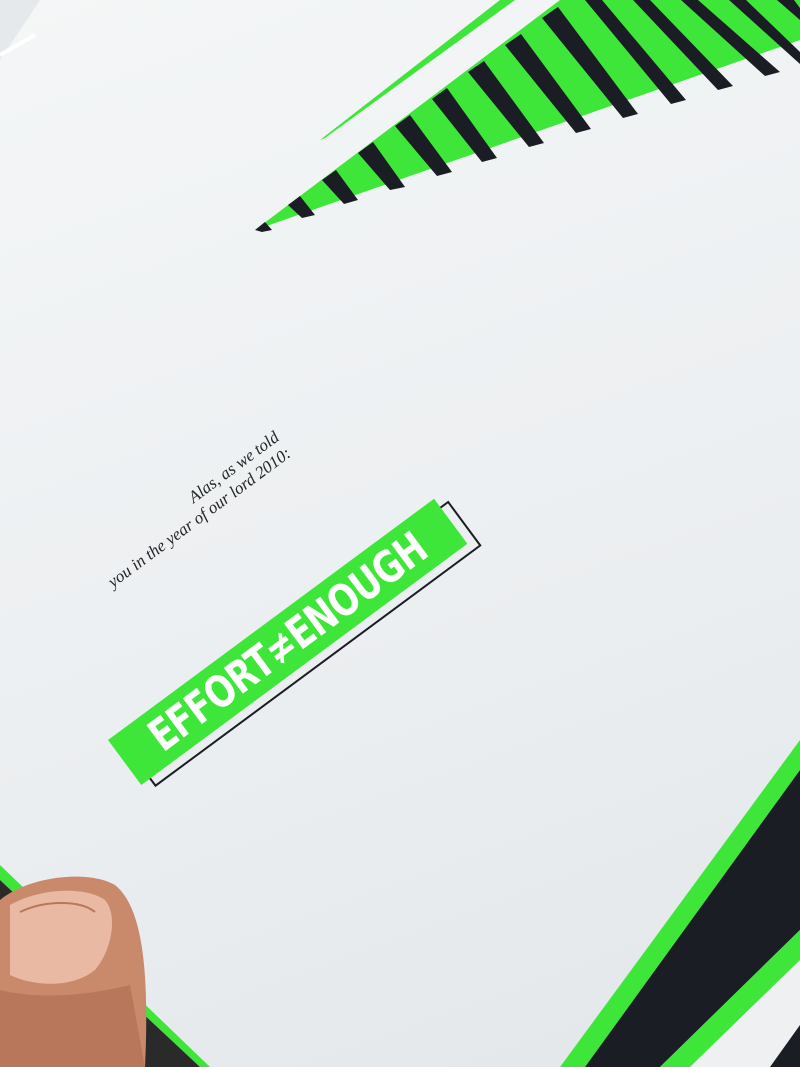 This screenshot has height=1067, width=800. I want to click on thumb-image, so click(73, 971).